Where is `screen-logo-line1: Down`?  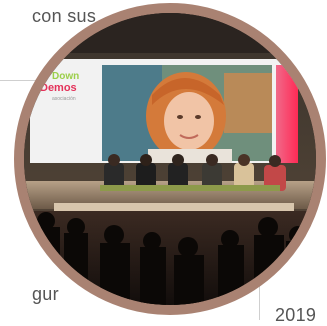 screen-logo-line1: Down is located at coordinates (65, 76).